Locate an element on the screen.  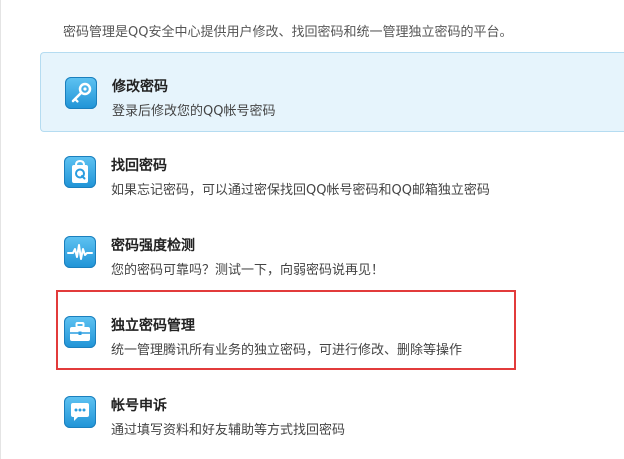
menu-item-title: 密码强度检测 is located at coordinates (153, 246).